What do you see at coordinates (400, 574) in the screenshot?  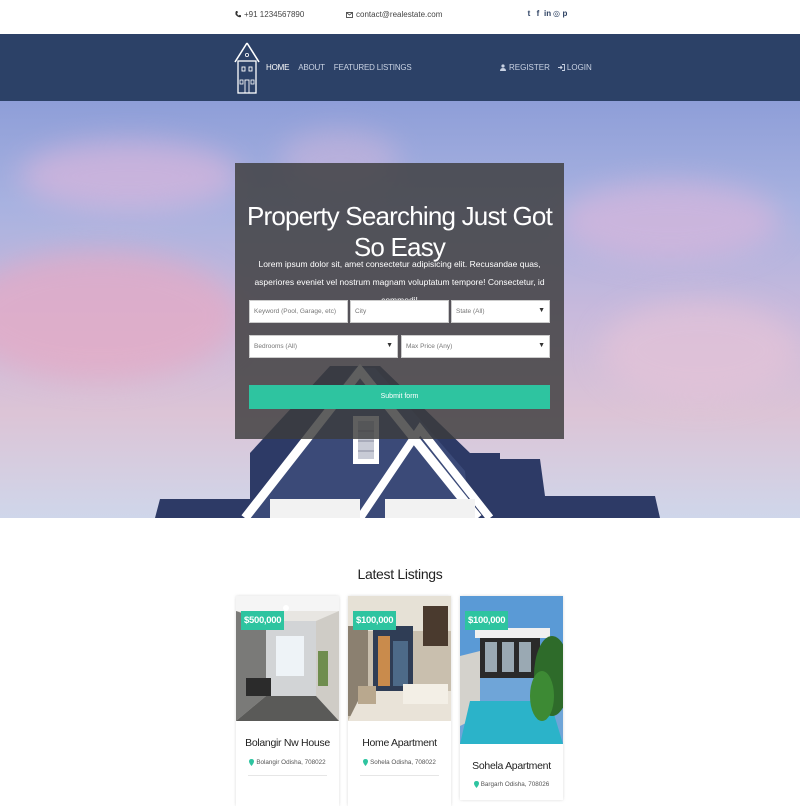 I see `latest-listings-title: Latest Listings` at bounding box center [400, 574].